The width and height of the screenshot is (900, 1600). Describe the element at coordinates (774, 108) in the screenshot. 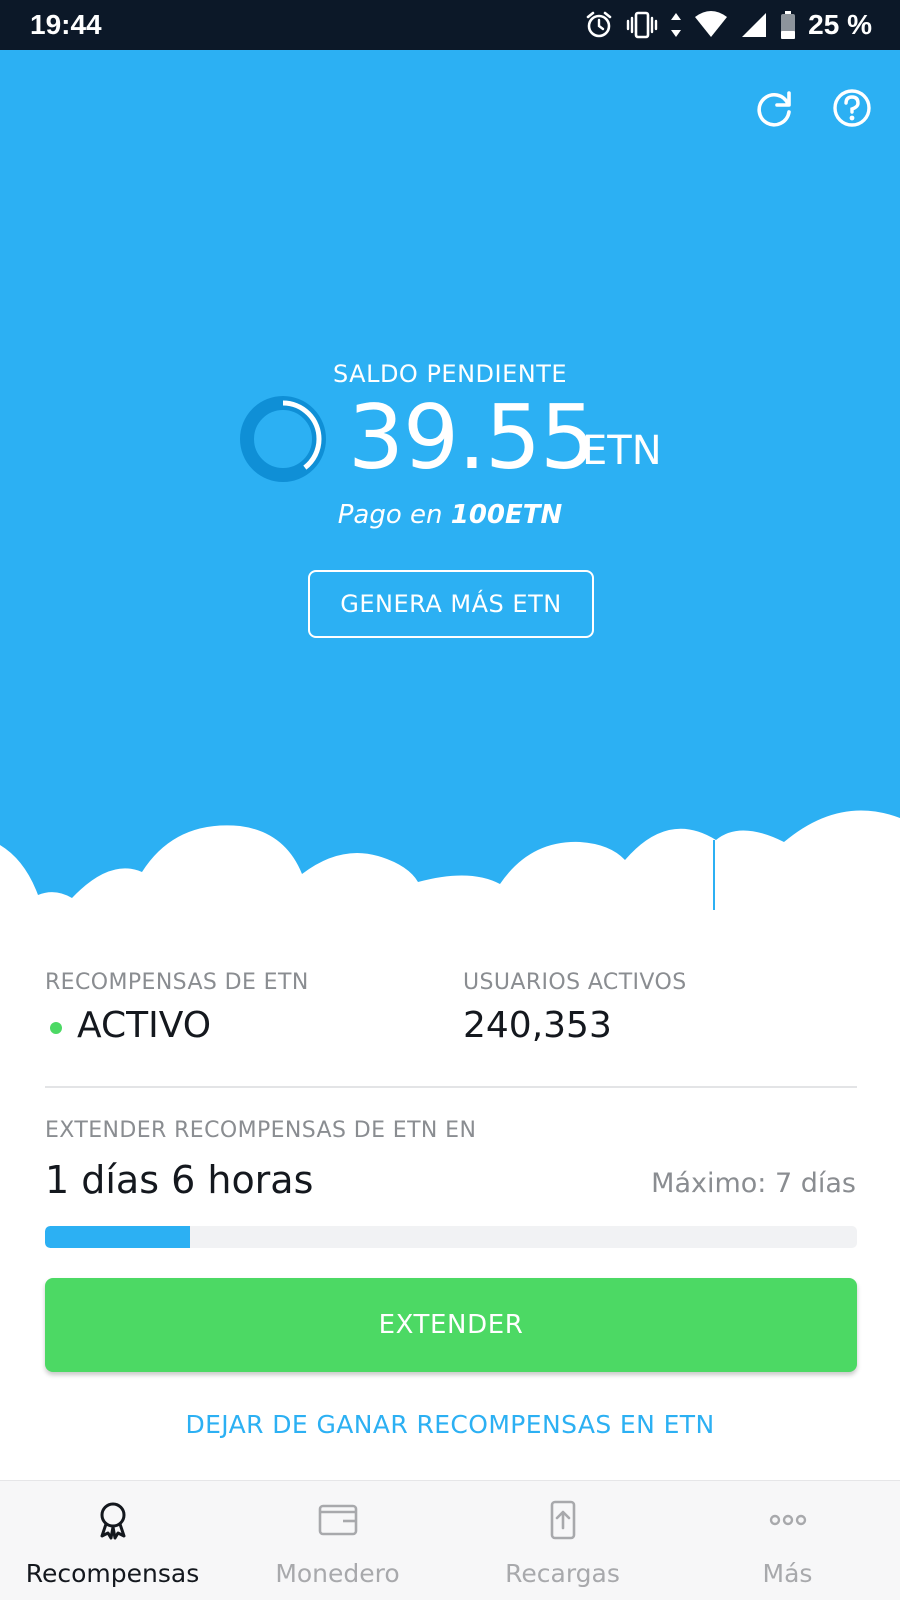

I see `refresh-icon` at that location.